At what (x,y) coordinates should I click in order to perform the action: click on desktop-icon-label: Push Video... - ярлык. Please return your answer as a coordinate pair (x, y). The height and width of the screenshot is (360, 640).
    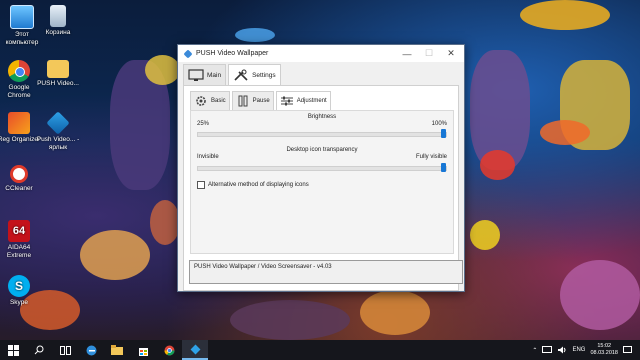
    Looking at the image, I should click on (58, 143).